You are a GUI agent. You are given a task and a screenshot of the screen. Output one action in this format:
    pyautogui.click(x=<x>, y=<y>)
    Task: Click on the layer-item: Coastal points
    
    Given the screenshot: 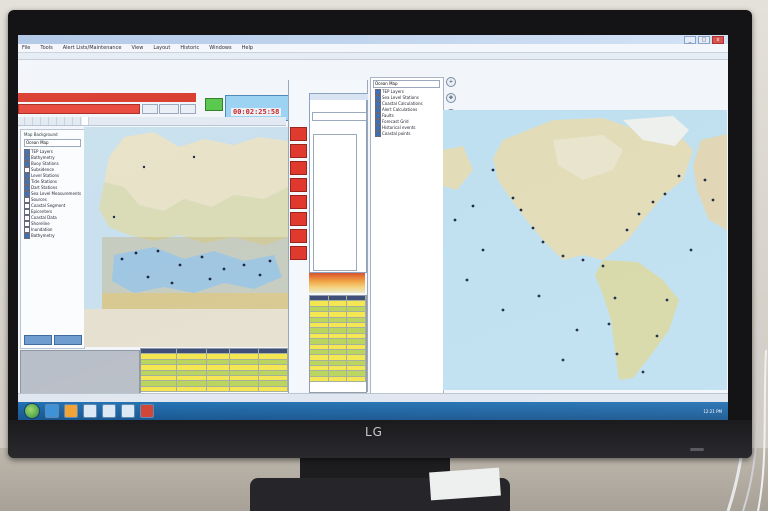 What is the action you would take?
    pyautogui.click(x=408, y=134)
    